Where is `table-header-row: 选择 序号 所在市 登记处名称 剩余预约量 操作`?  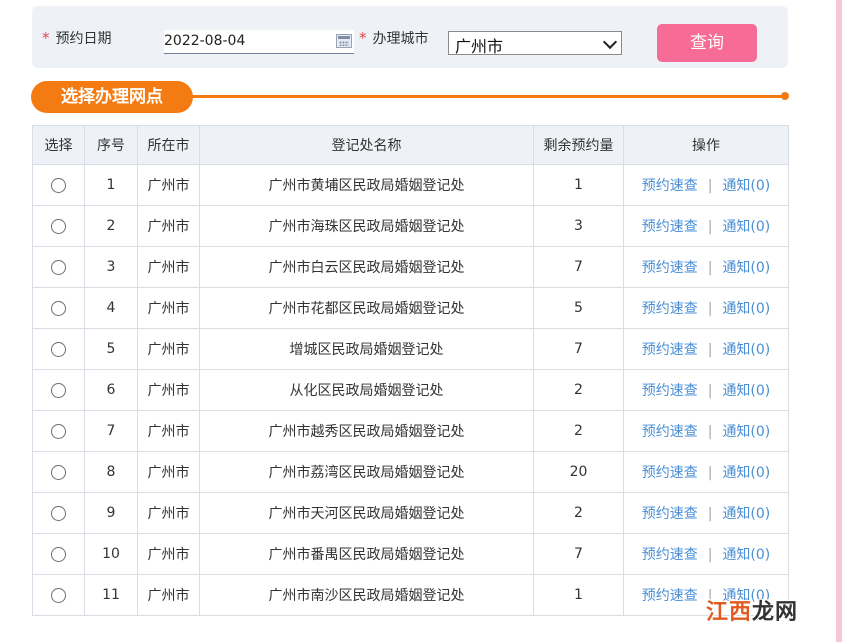 table-header-row: 选择 序号 所在市 登记处名称 剩余预约量 操作 is located at coordinates (410, 145).